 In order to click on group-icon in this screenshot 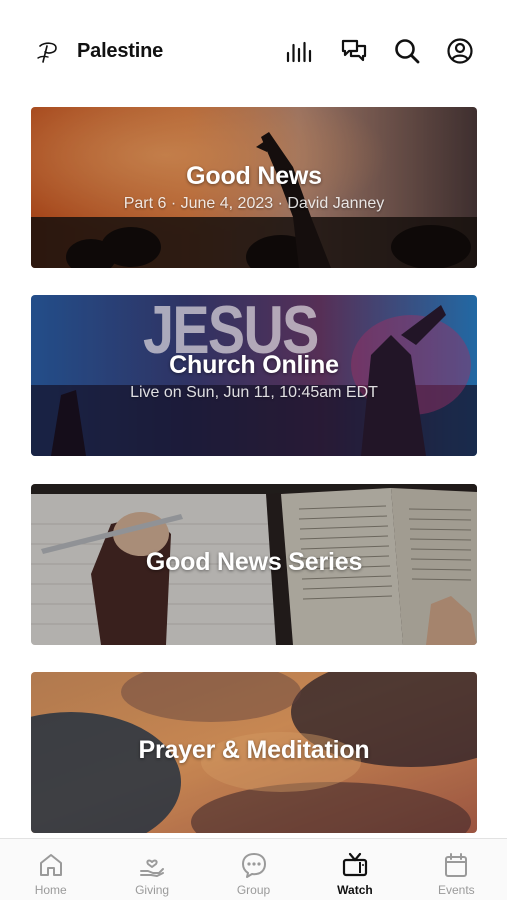, I will do `click(253, 865)`.